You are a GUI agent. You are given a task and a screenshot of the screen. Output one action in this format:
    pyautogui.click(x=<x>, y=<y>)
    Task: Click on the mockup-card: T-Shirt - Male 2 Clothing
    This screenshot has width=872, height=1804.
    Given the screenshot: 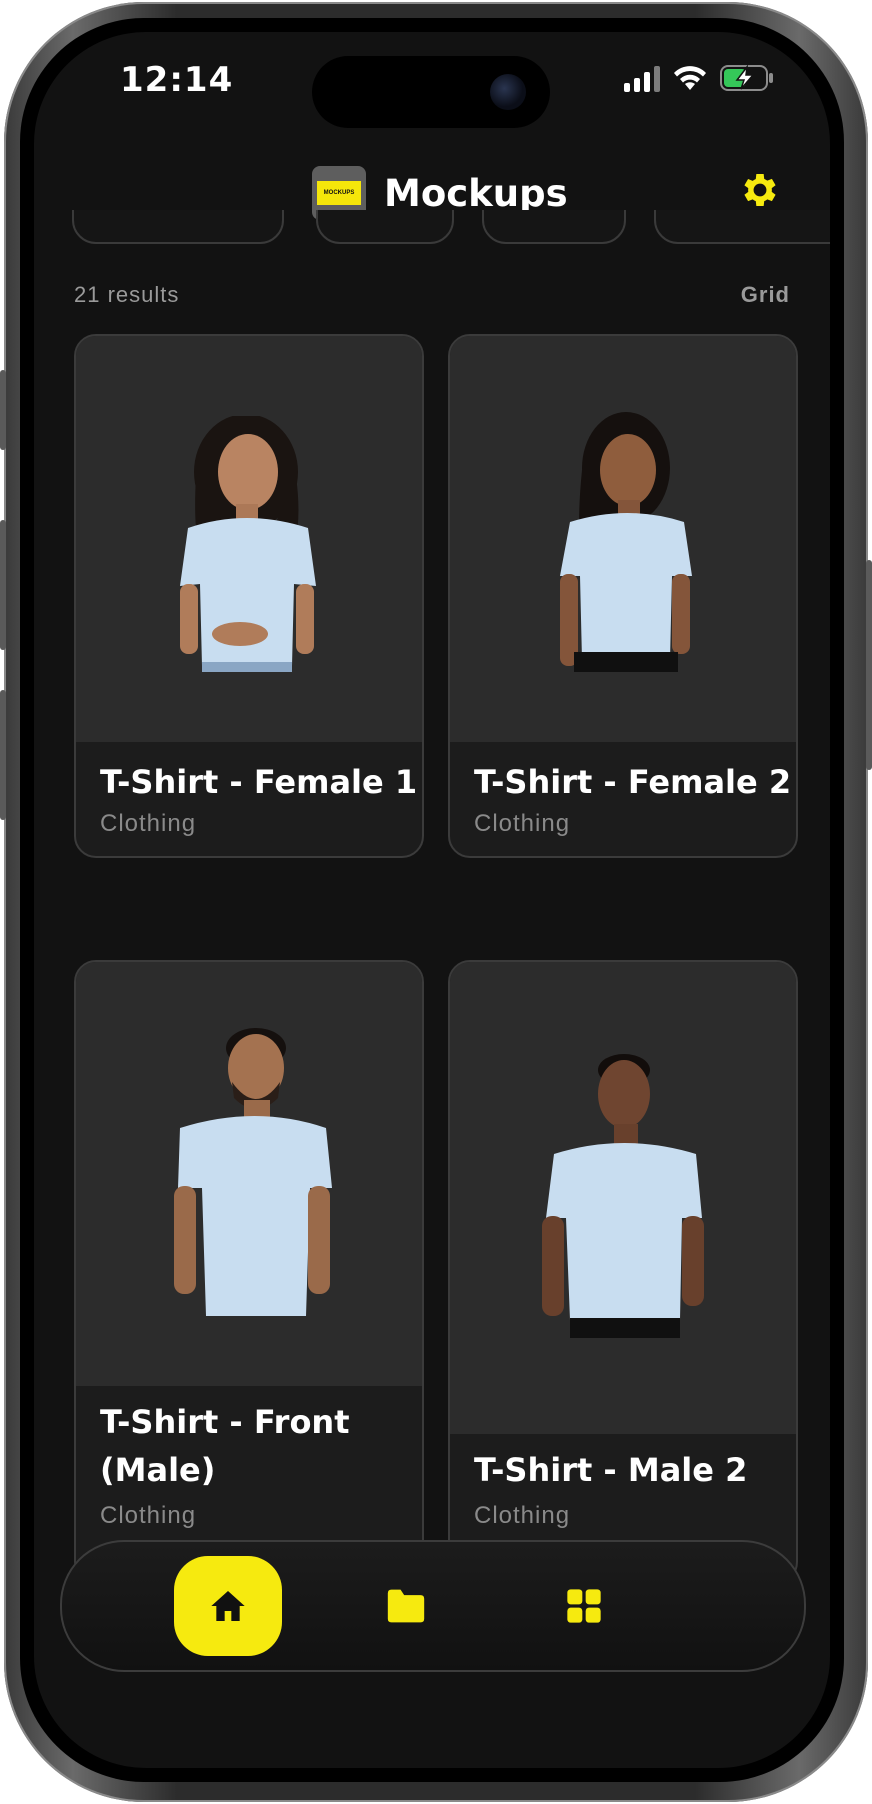 What is the action you would take?
    pyautogui.click(x=623, y=1272)
    